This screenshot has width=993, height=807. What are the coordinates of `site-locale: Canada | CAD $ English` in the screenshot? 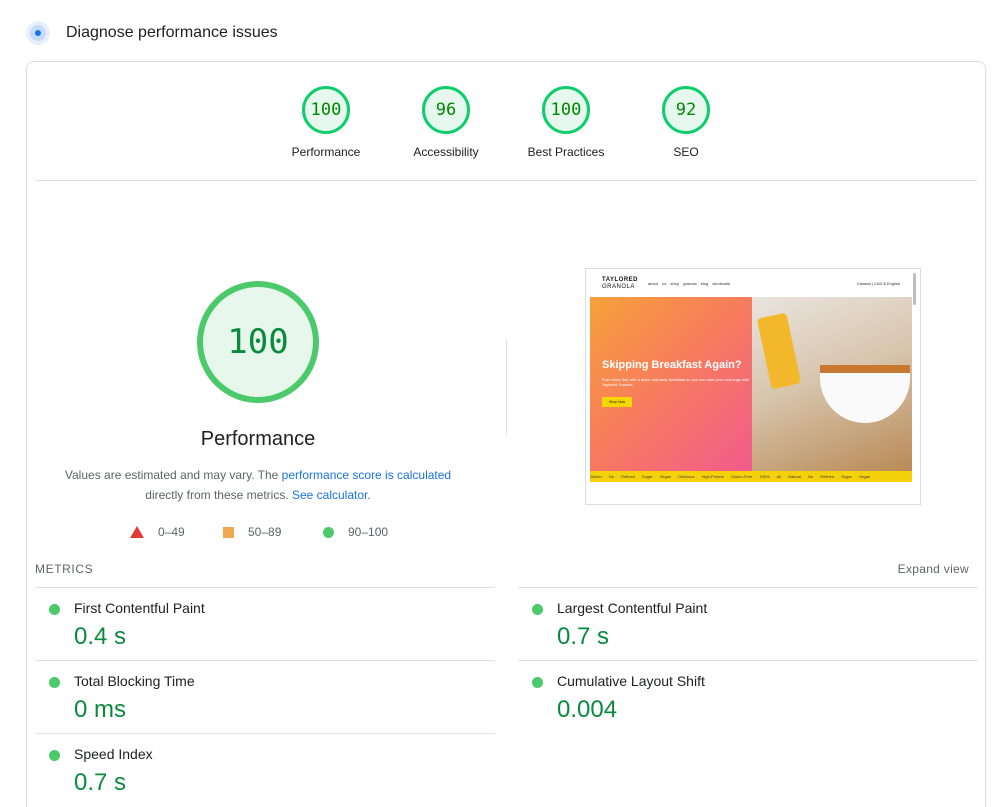 It's located at (878, 283).